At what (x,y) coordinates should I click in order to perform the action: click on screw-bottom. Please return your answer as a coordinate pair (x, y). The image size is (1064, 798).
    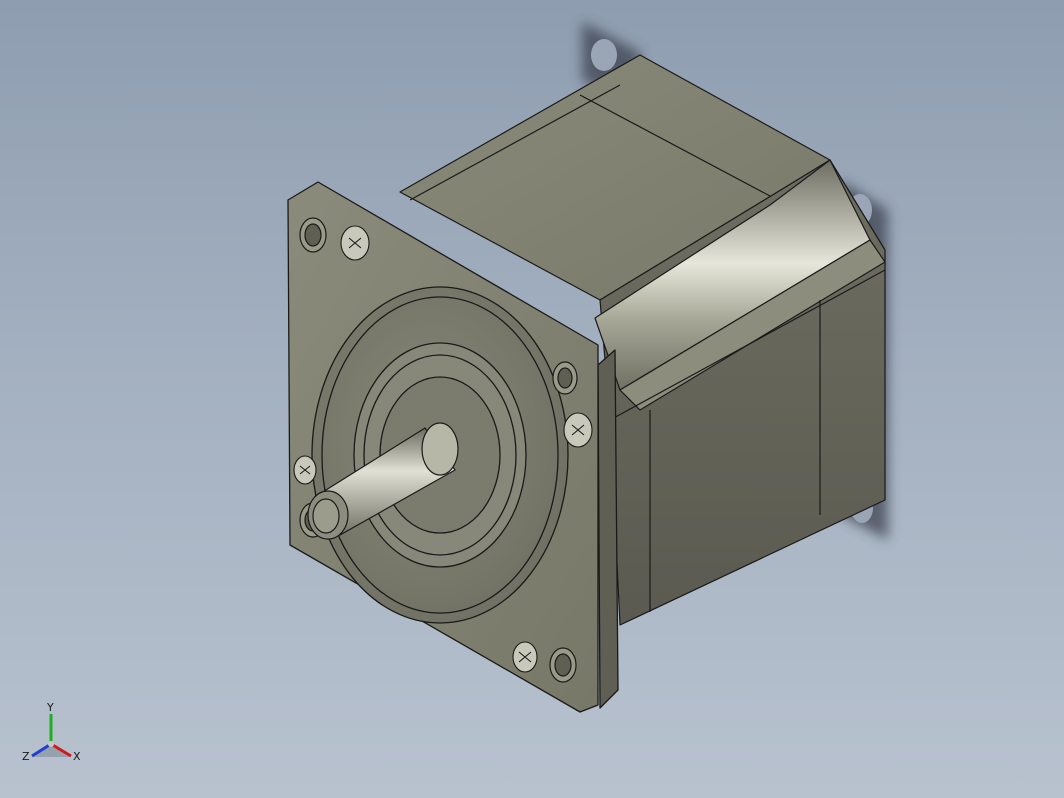
    Looking at the image, I should click on (525, 657).